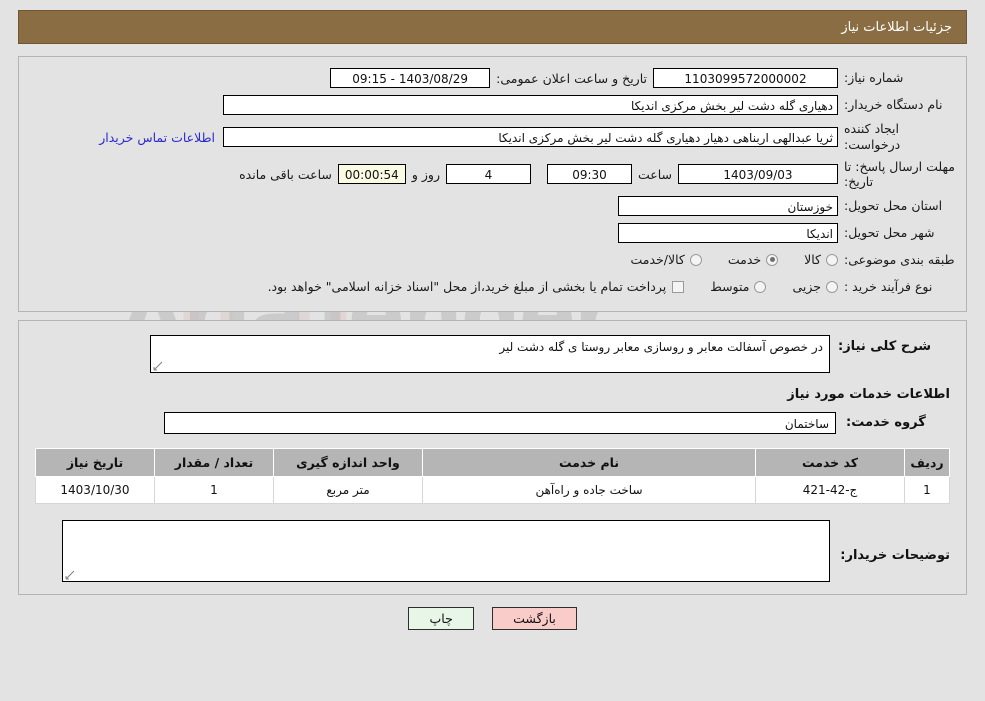  Describe the element at coordinates (492, 233) in the screenshot. I see `row-city: شهر محل تحویل: اندیکا` at that location.